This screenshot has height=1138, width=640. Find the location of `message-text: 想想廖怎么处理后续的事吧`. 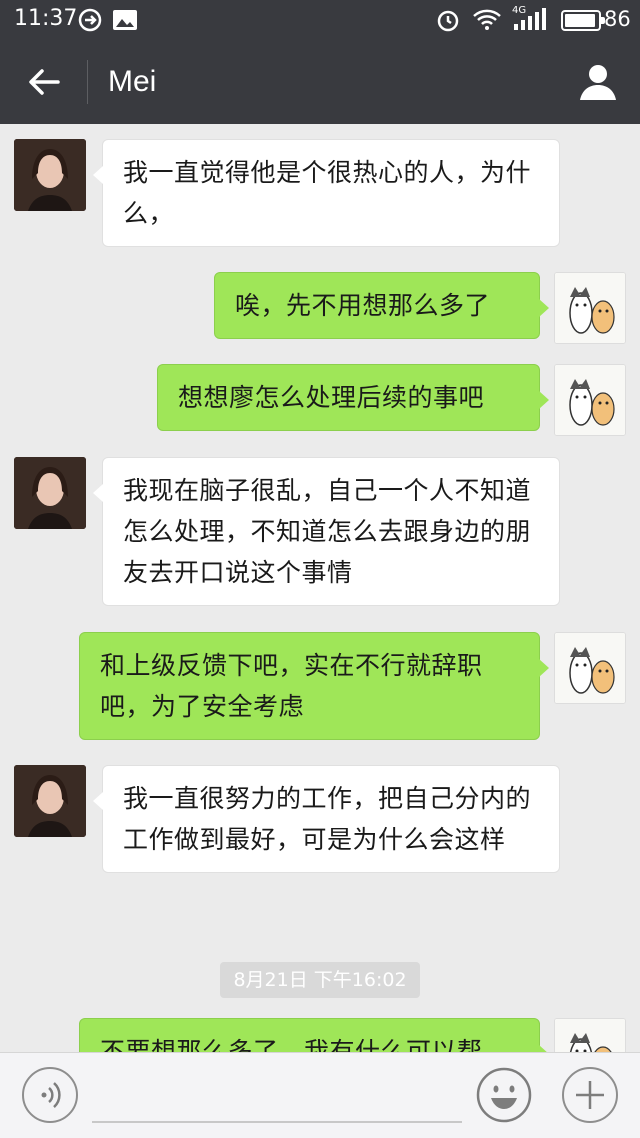

message-text: 想想廖怎么处理后续的事吧 is located at coordinates (331, 397).